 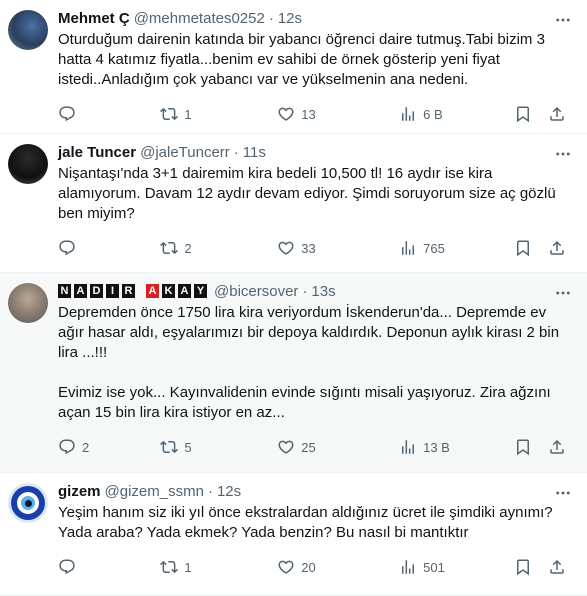 I want to click on name-letter: I, so click(x=112, y=291).